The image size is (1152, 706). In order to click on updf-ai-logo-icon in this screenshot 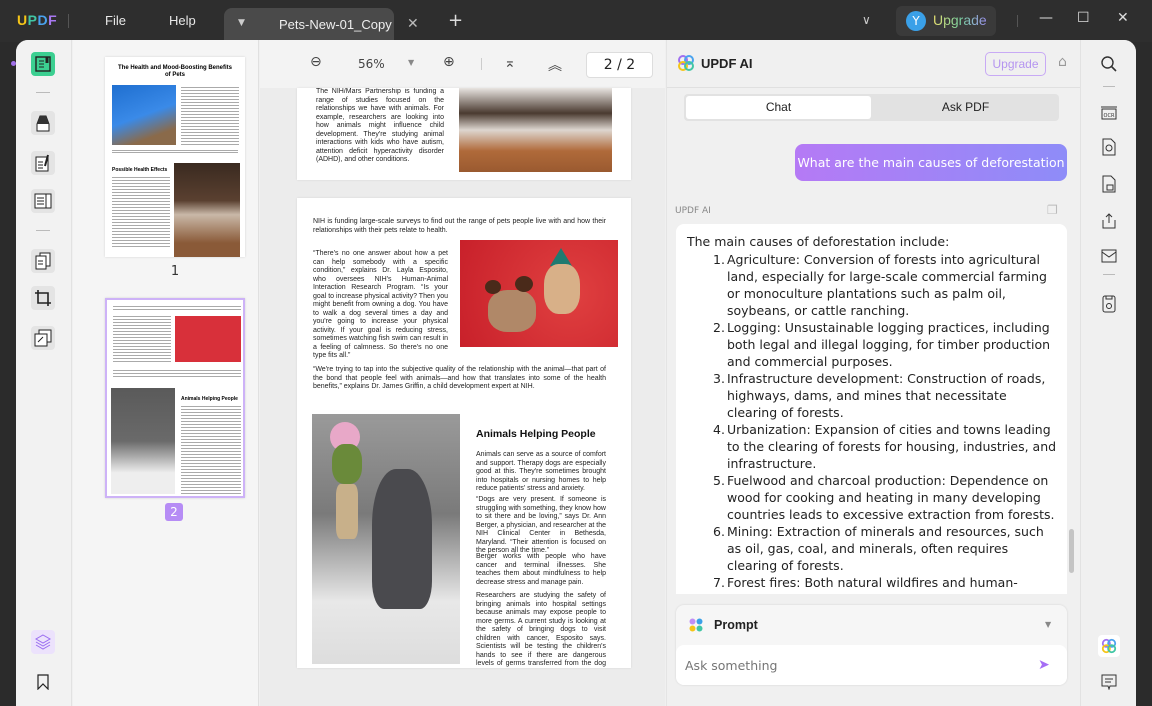, I will do `click(686, 63)`.